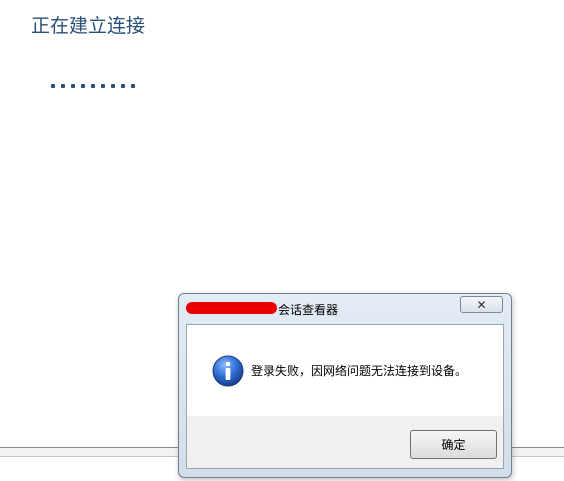 The width and height of the screenshot is (564, 481). Describe the element at coordinates (308, 310) in the screenshot. I see `dialog-title: 会话查看器` at that location.